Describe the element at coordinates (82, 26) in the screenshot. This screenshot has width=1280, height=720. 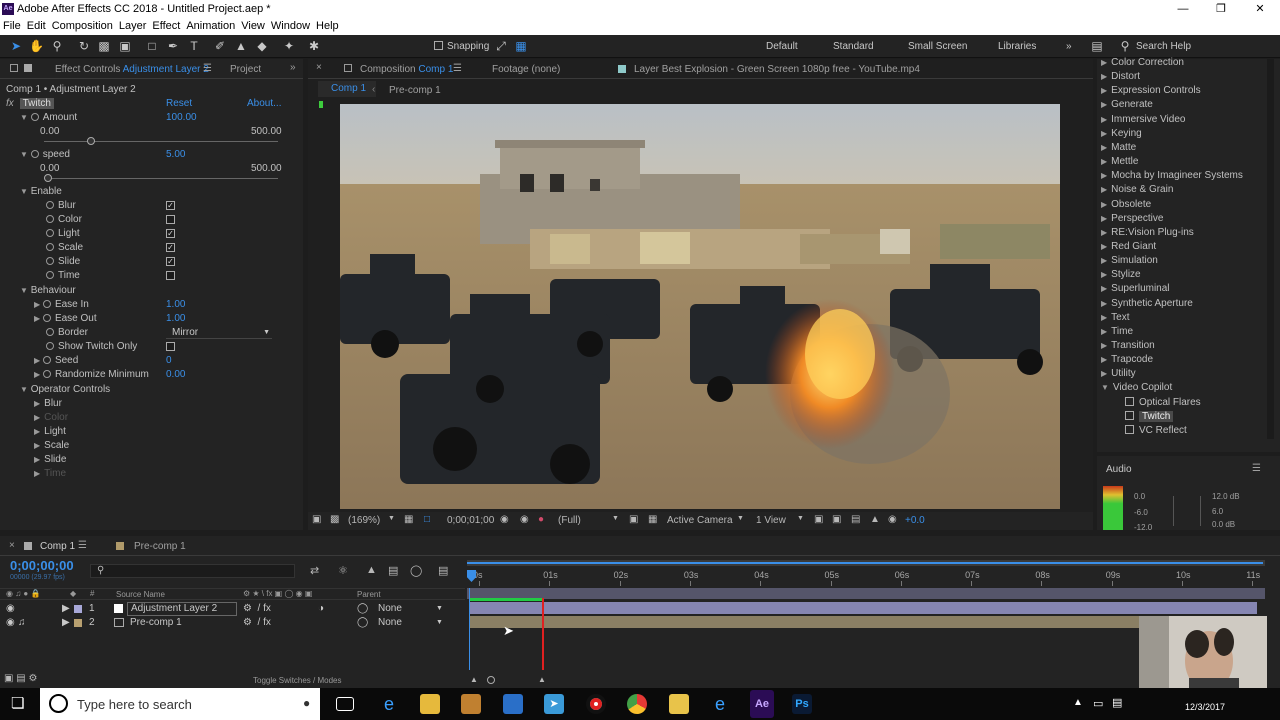
I see `menu-composition: Composition` at that location.